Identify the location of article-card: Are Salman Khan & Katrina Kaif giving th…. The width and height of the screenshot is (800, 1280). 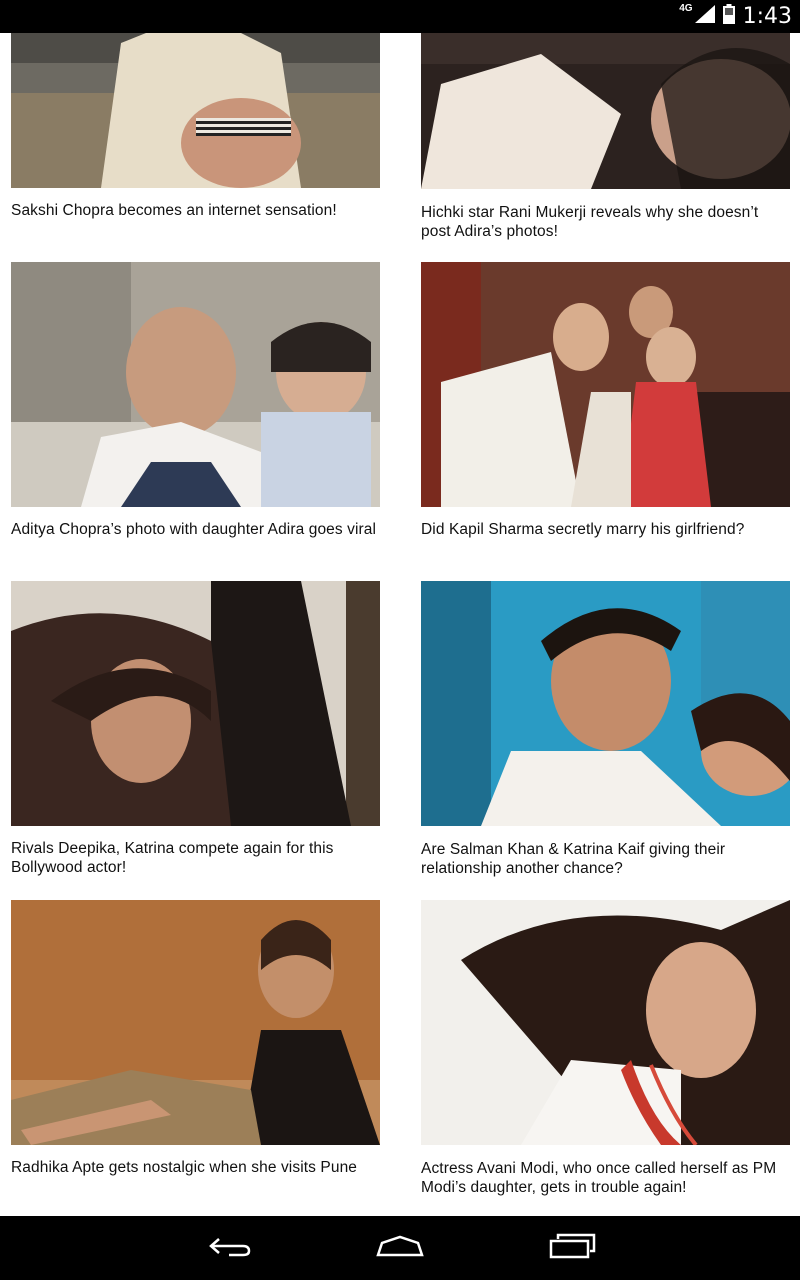
(605, 731).